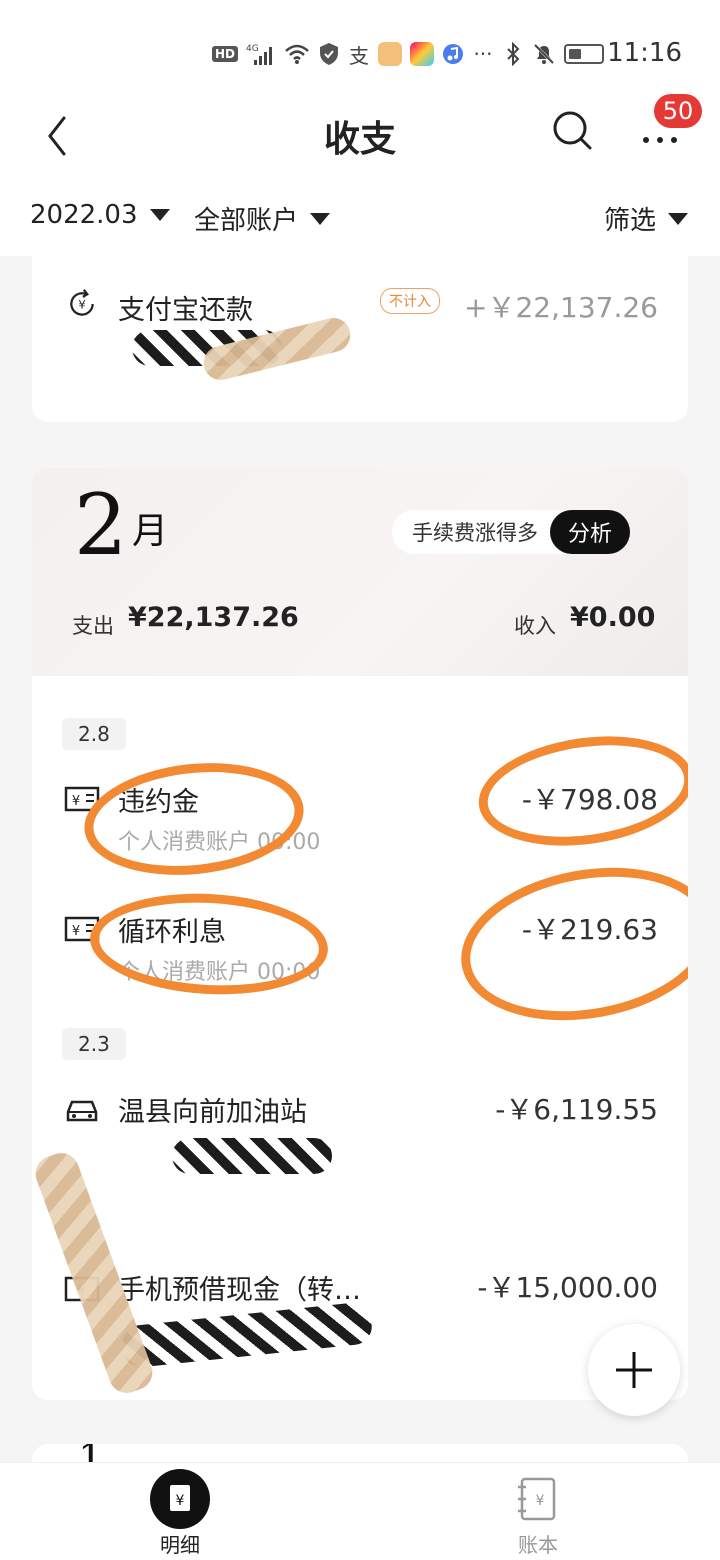 The height and width of the screenshot is (1560, 720). I want to click on hd-label: HD, so click(224, 54).